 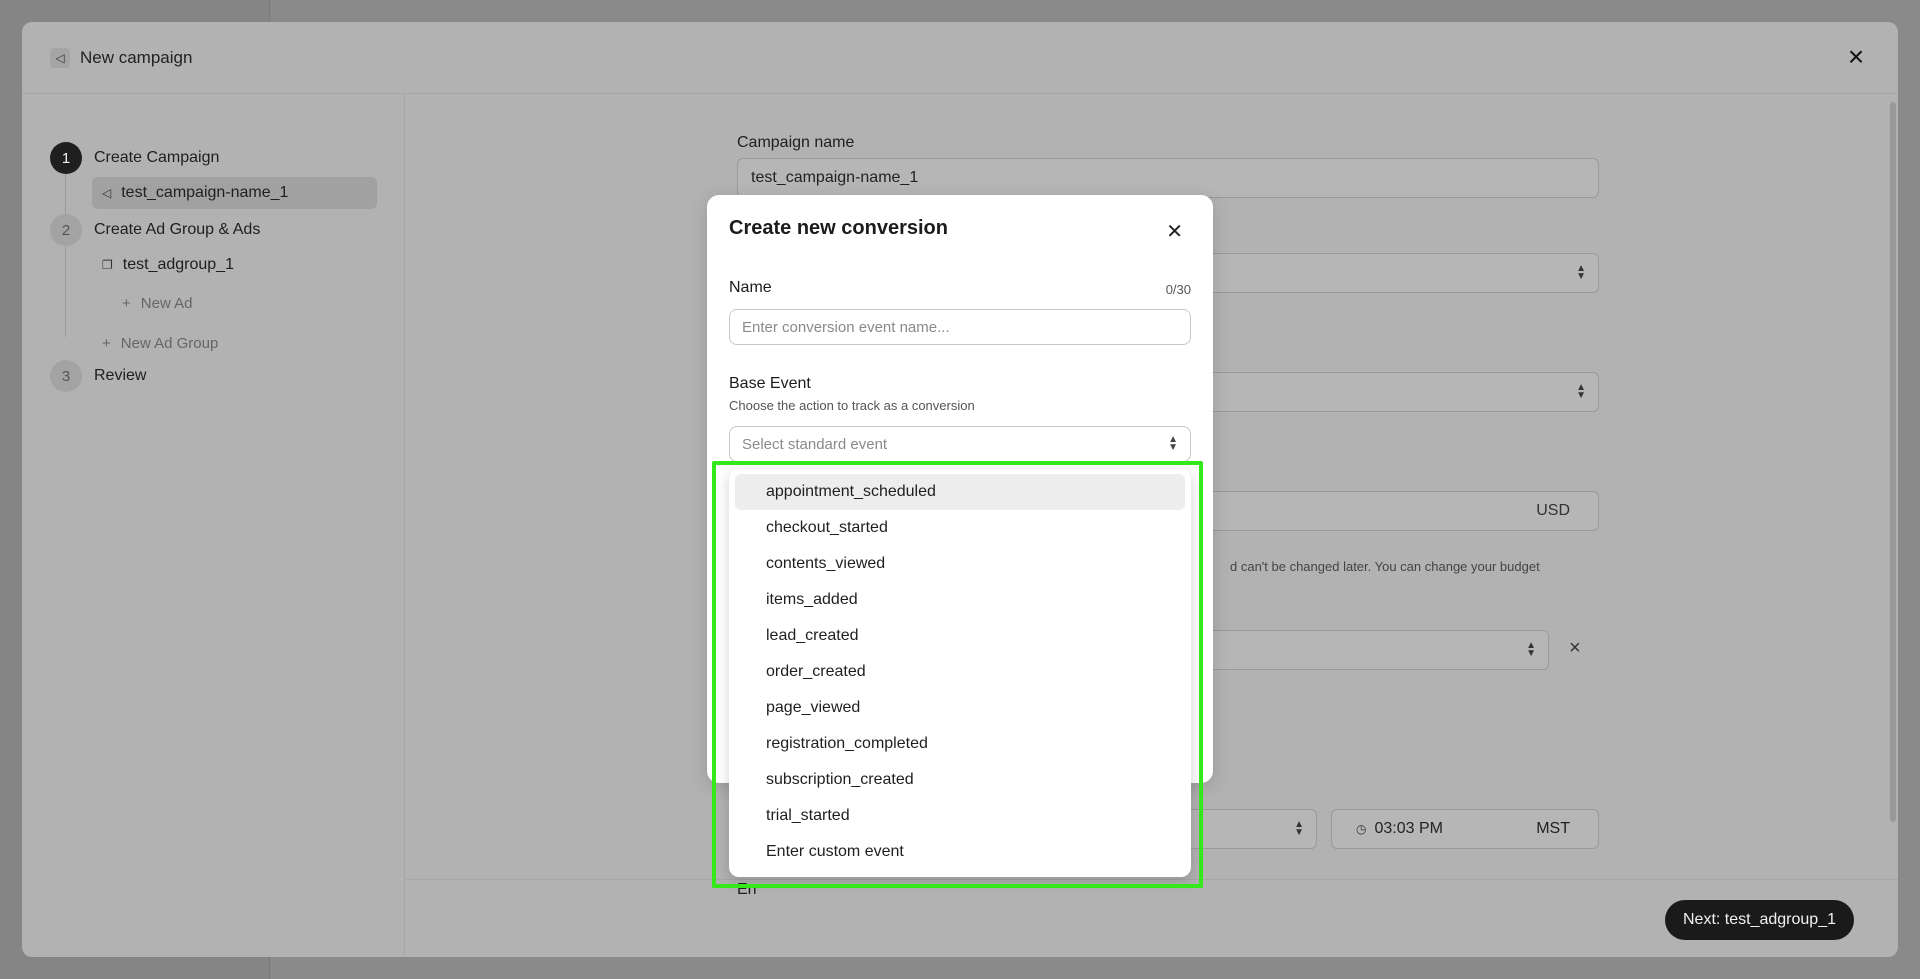 I want to click on dropdown-option: checkout_started, so click(x=960, y=528).